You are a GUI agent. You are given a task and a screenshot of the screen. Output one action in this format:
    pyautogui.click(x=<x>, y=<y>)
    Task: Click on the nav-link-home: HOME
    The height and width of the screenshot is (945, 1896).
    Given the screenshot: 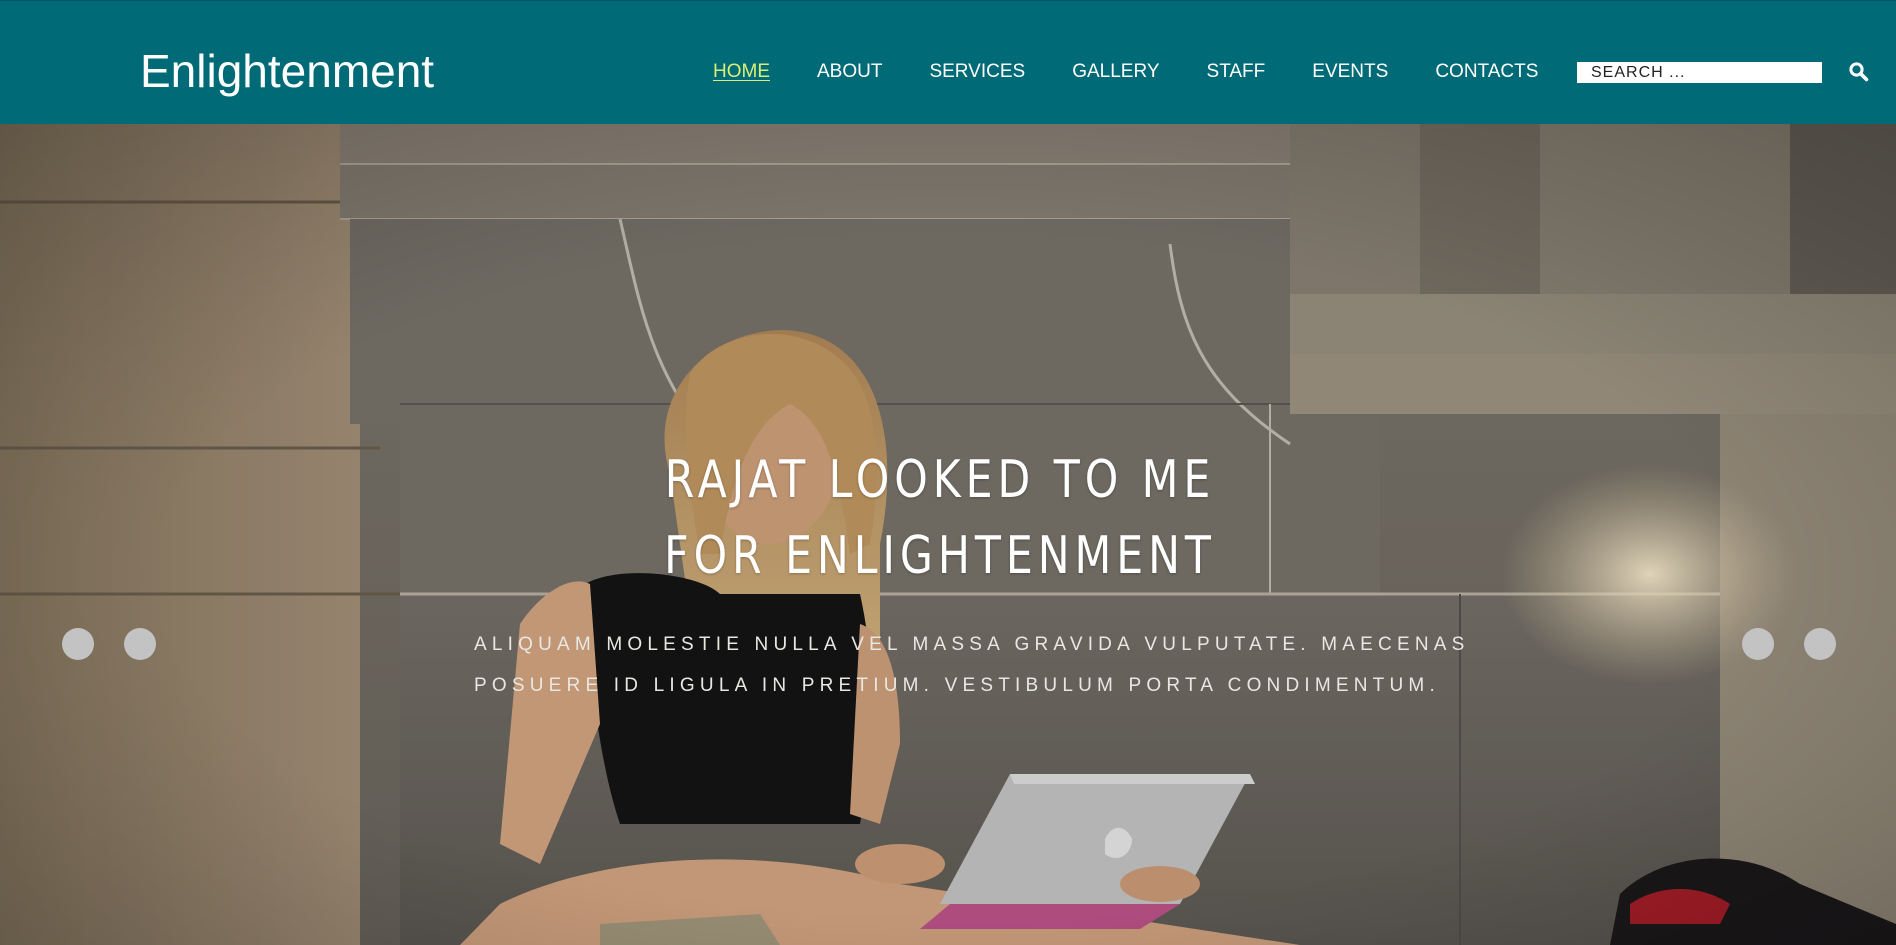 What is the action you would take?
    pyautogui.click(x=741, y=72)
    